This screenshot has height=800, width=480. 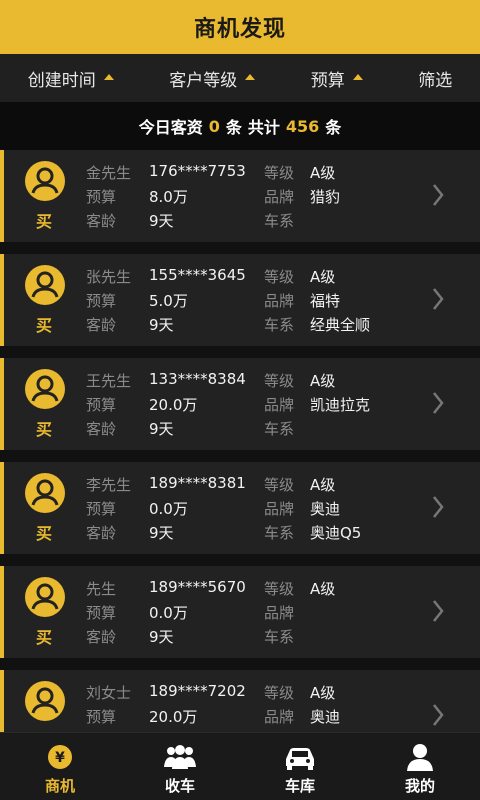 What do you see at coordinates (197, 275) in the screenshot?
I see `customer-phone: 155****3645` at bounding box center [197, 275].